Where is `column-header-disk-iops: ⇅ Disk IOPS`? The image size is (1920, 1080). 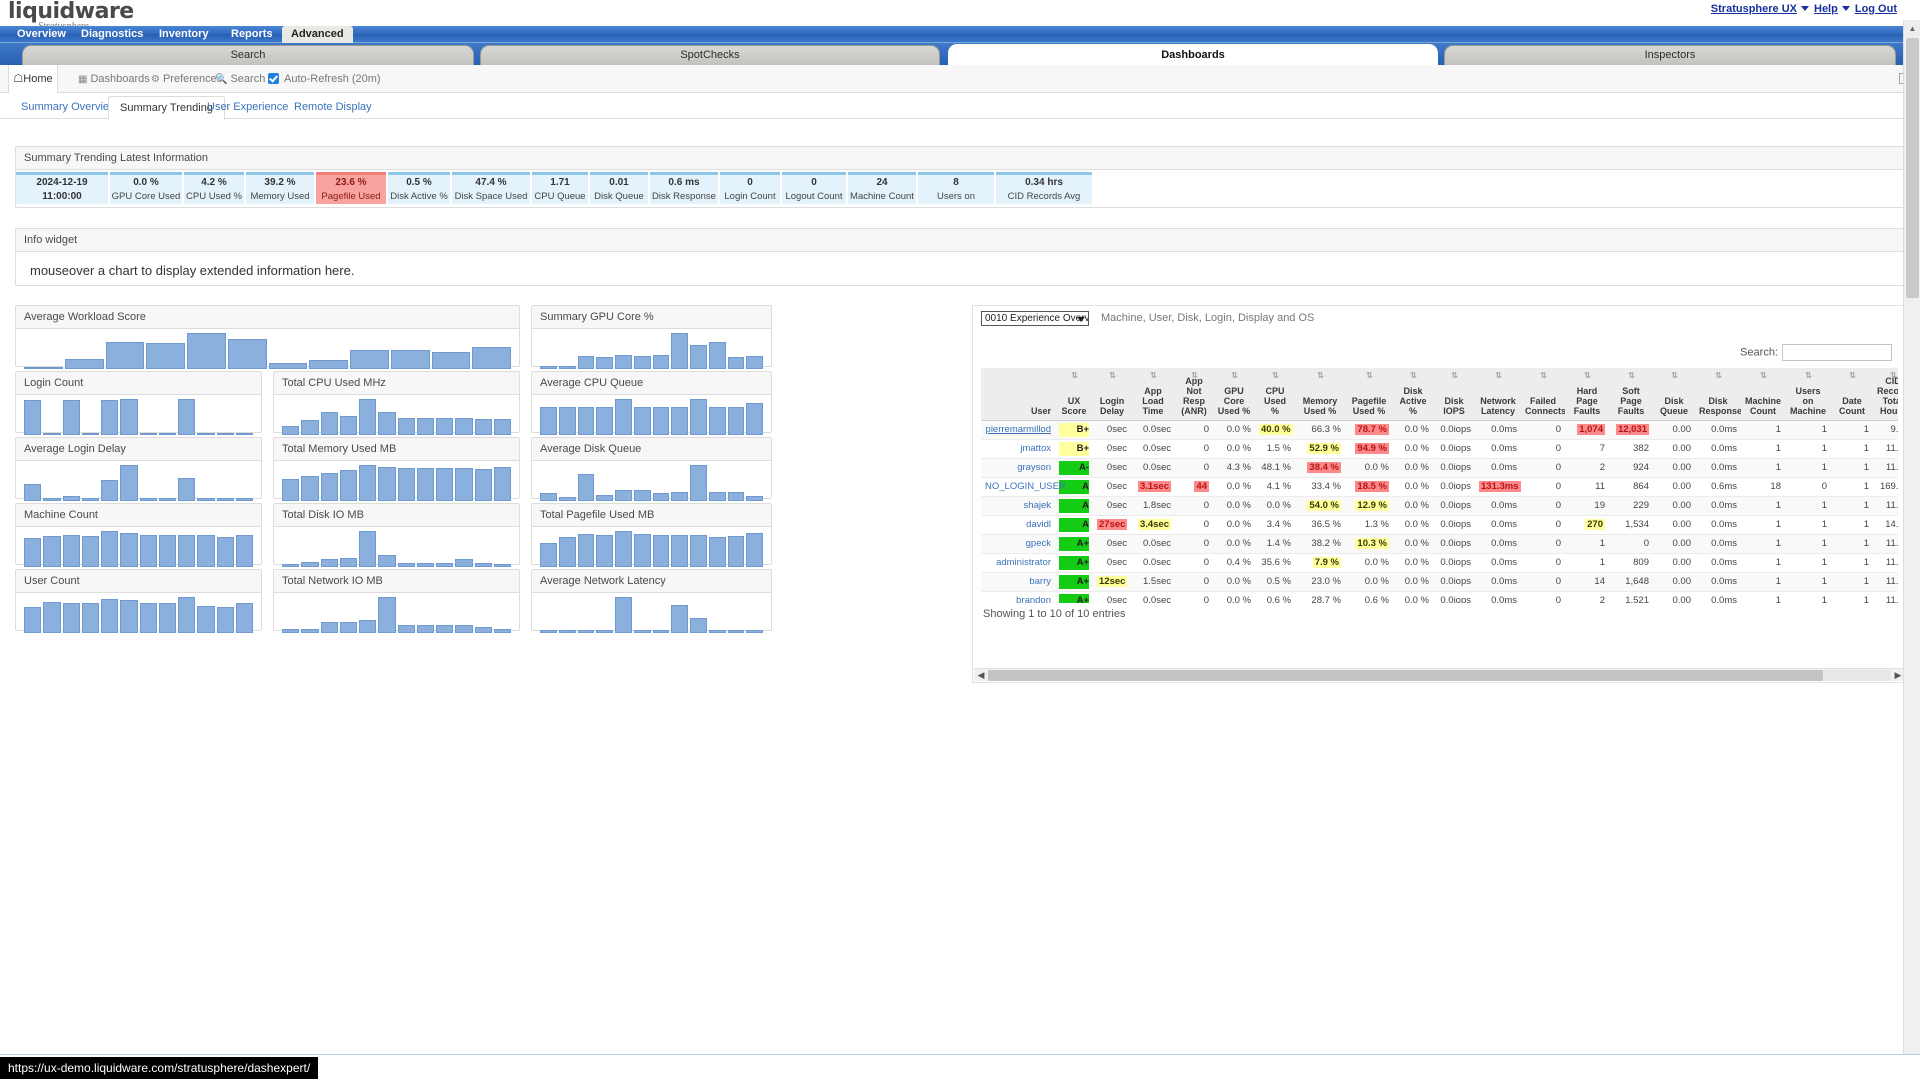
column-header-disk-iops: ⇅ Disk IOPS is located at coordinates (1454, 394).